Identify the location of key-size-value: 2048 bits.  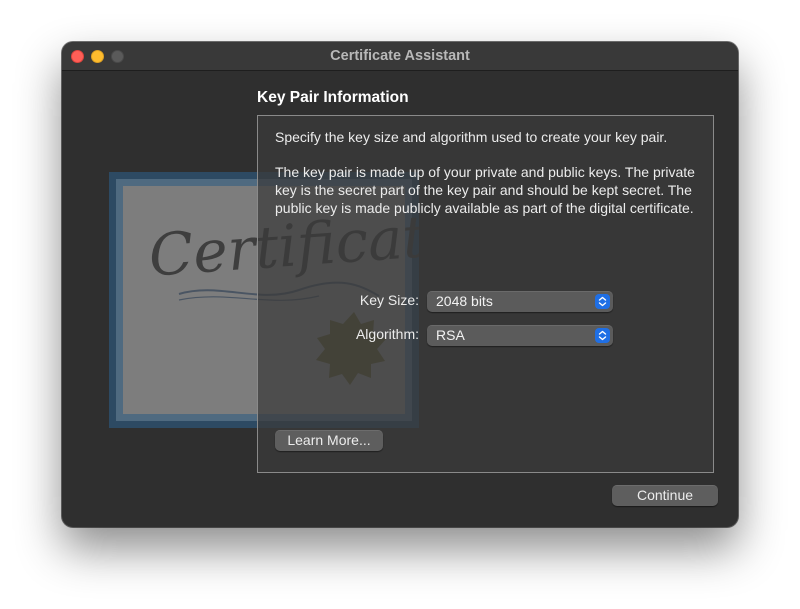
(464, 301).